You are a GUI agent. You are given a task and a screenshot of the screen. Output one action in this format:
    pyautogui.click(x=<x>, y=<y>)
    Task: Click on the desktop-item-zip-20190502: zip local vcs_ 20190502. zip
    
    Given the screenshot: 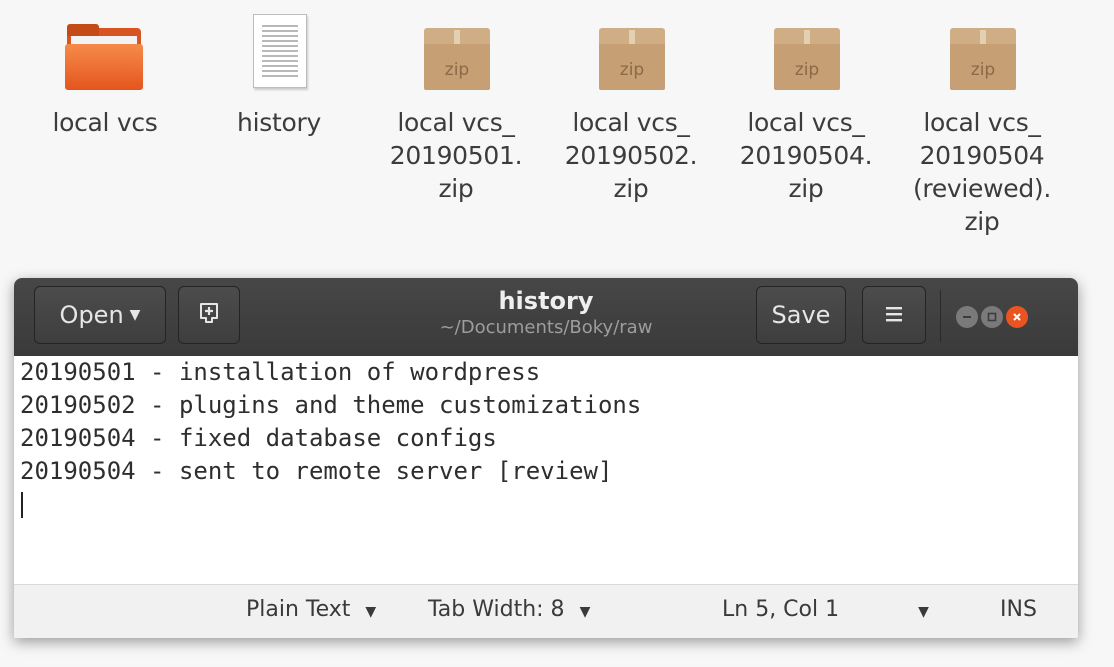 What is the action you would take?
    pyautogui.click(x=631, y=107)
    